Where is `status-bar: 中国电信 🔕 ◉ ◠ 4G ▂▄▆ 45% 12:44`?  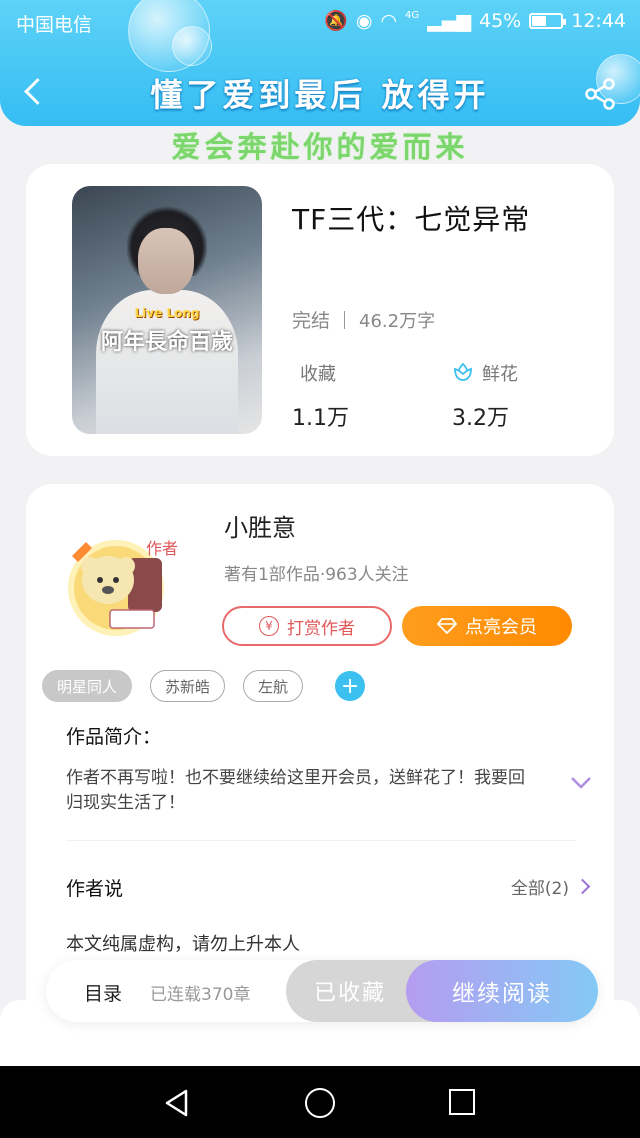 status-bar: 中国电信 🔕 ◉ ◠ 4G ▂▄▆ 45% 12:44 is located at coordinates (320, 22).